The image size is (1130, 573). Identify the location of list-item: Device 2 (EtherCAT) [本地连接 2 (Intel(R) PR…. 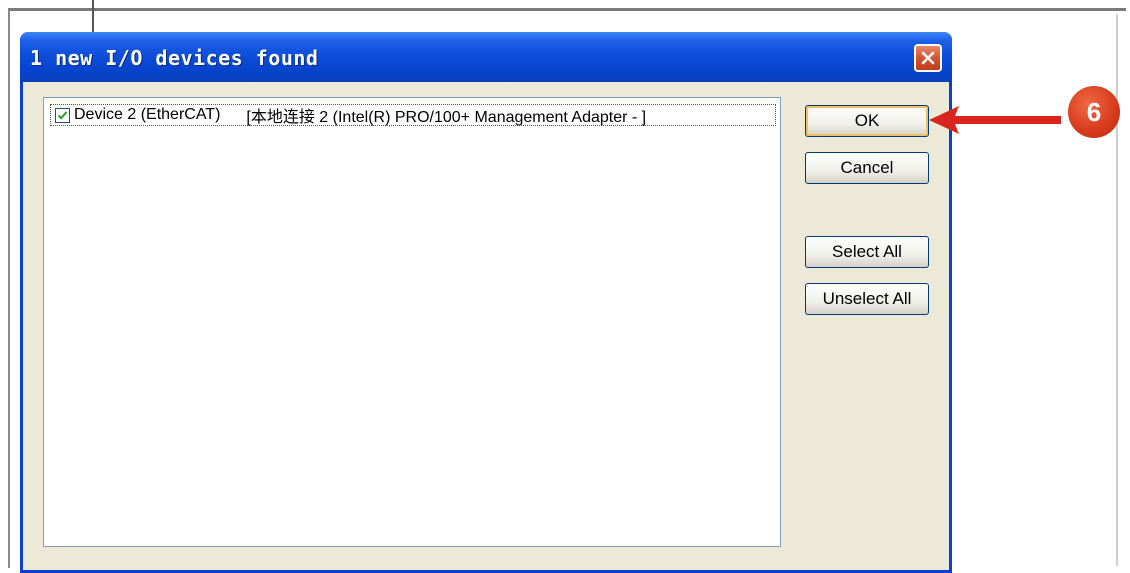
(413, 115).